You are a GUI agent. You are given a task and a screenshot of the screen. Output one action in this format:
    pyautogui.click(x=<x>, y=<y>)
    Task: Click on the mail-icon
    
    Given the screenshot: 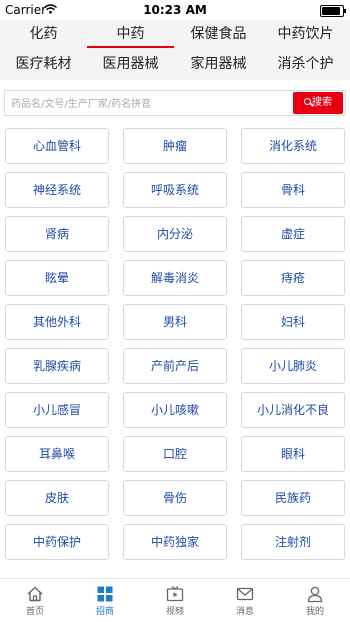 What is the action you would take?
    pyautogui.click(x=245, y=594)
    